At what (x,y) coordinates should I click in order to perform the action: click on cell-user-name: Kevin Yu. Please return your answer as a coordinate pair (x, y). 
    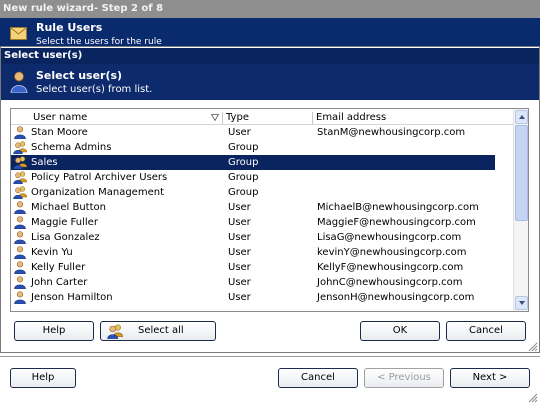
    Looking at the image, I should click on (52, 252).